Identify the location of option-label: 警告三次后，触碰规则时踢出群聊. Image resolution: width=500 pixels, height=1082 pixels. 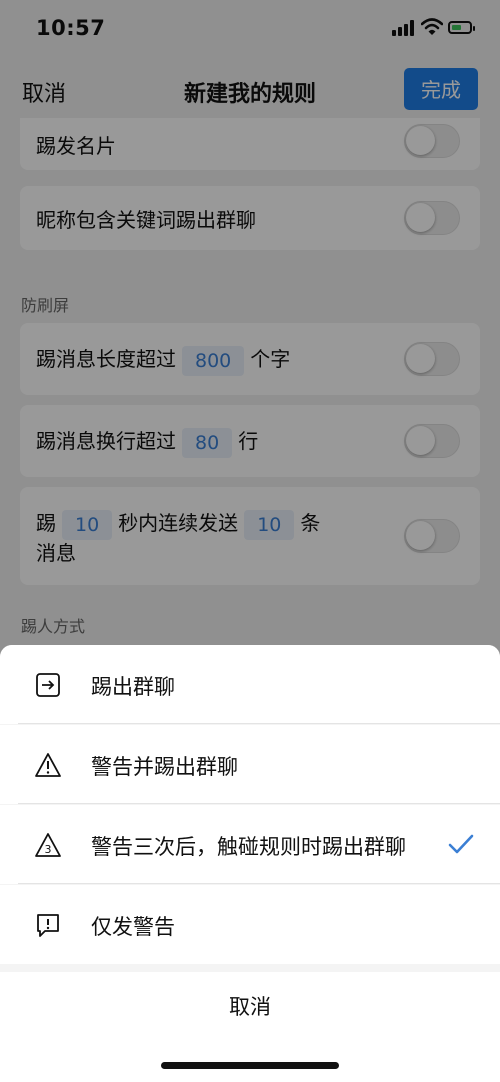
(248, 847).